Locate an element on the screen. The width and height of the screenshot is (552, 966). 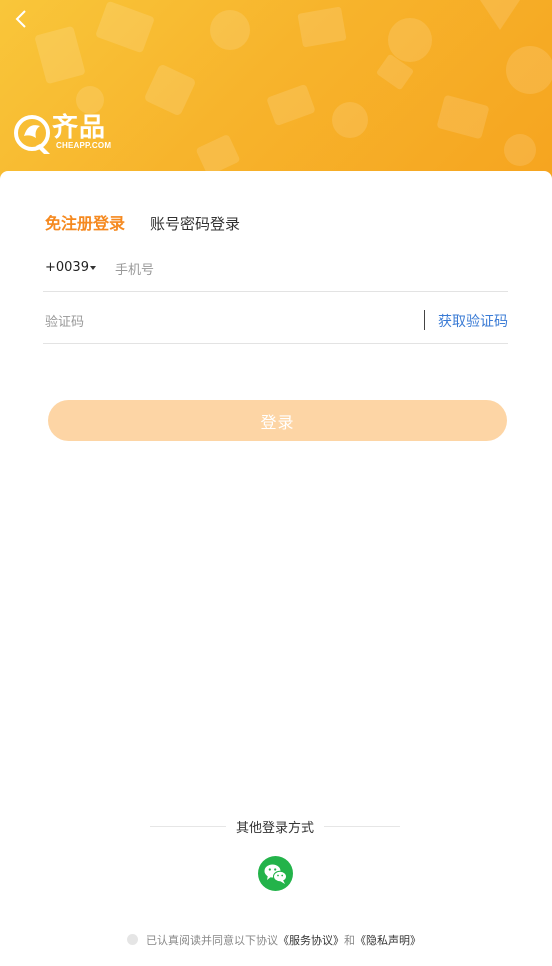
back-button is located at coordinates (21, 19).